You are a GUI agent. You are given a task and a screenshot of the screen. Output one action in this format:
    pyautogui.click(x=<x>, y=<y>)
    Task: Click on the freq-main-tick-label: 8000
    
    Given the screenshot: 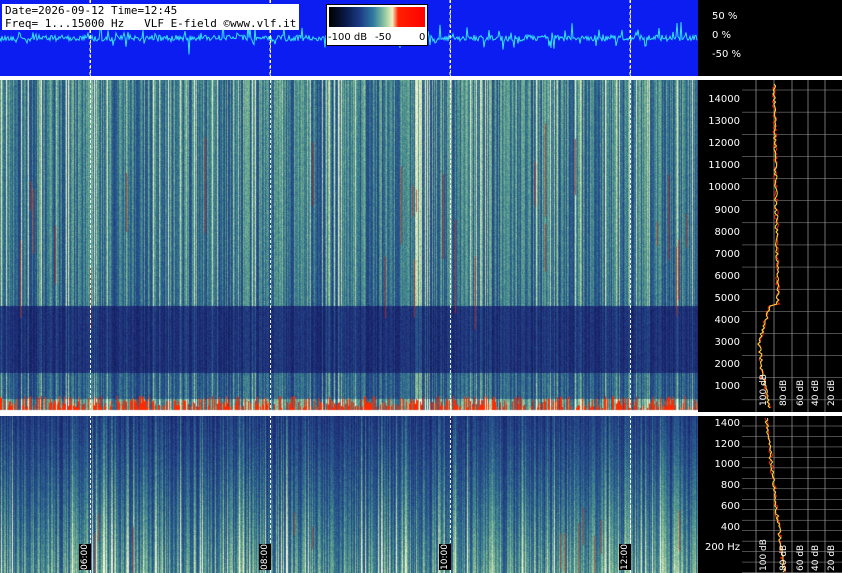 What is the action you would take?
    pyautogui.click(x=727, y=232)
    